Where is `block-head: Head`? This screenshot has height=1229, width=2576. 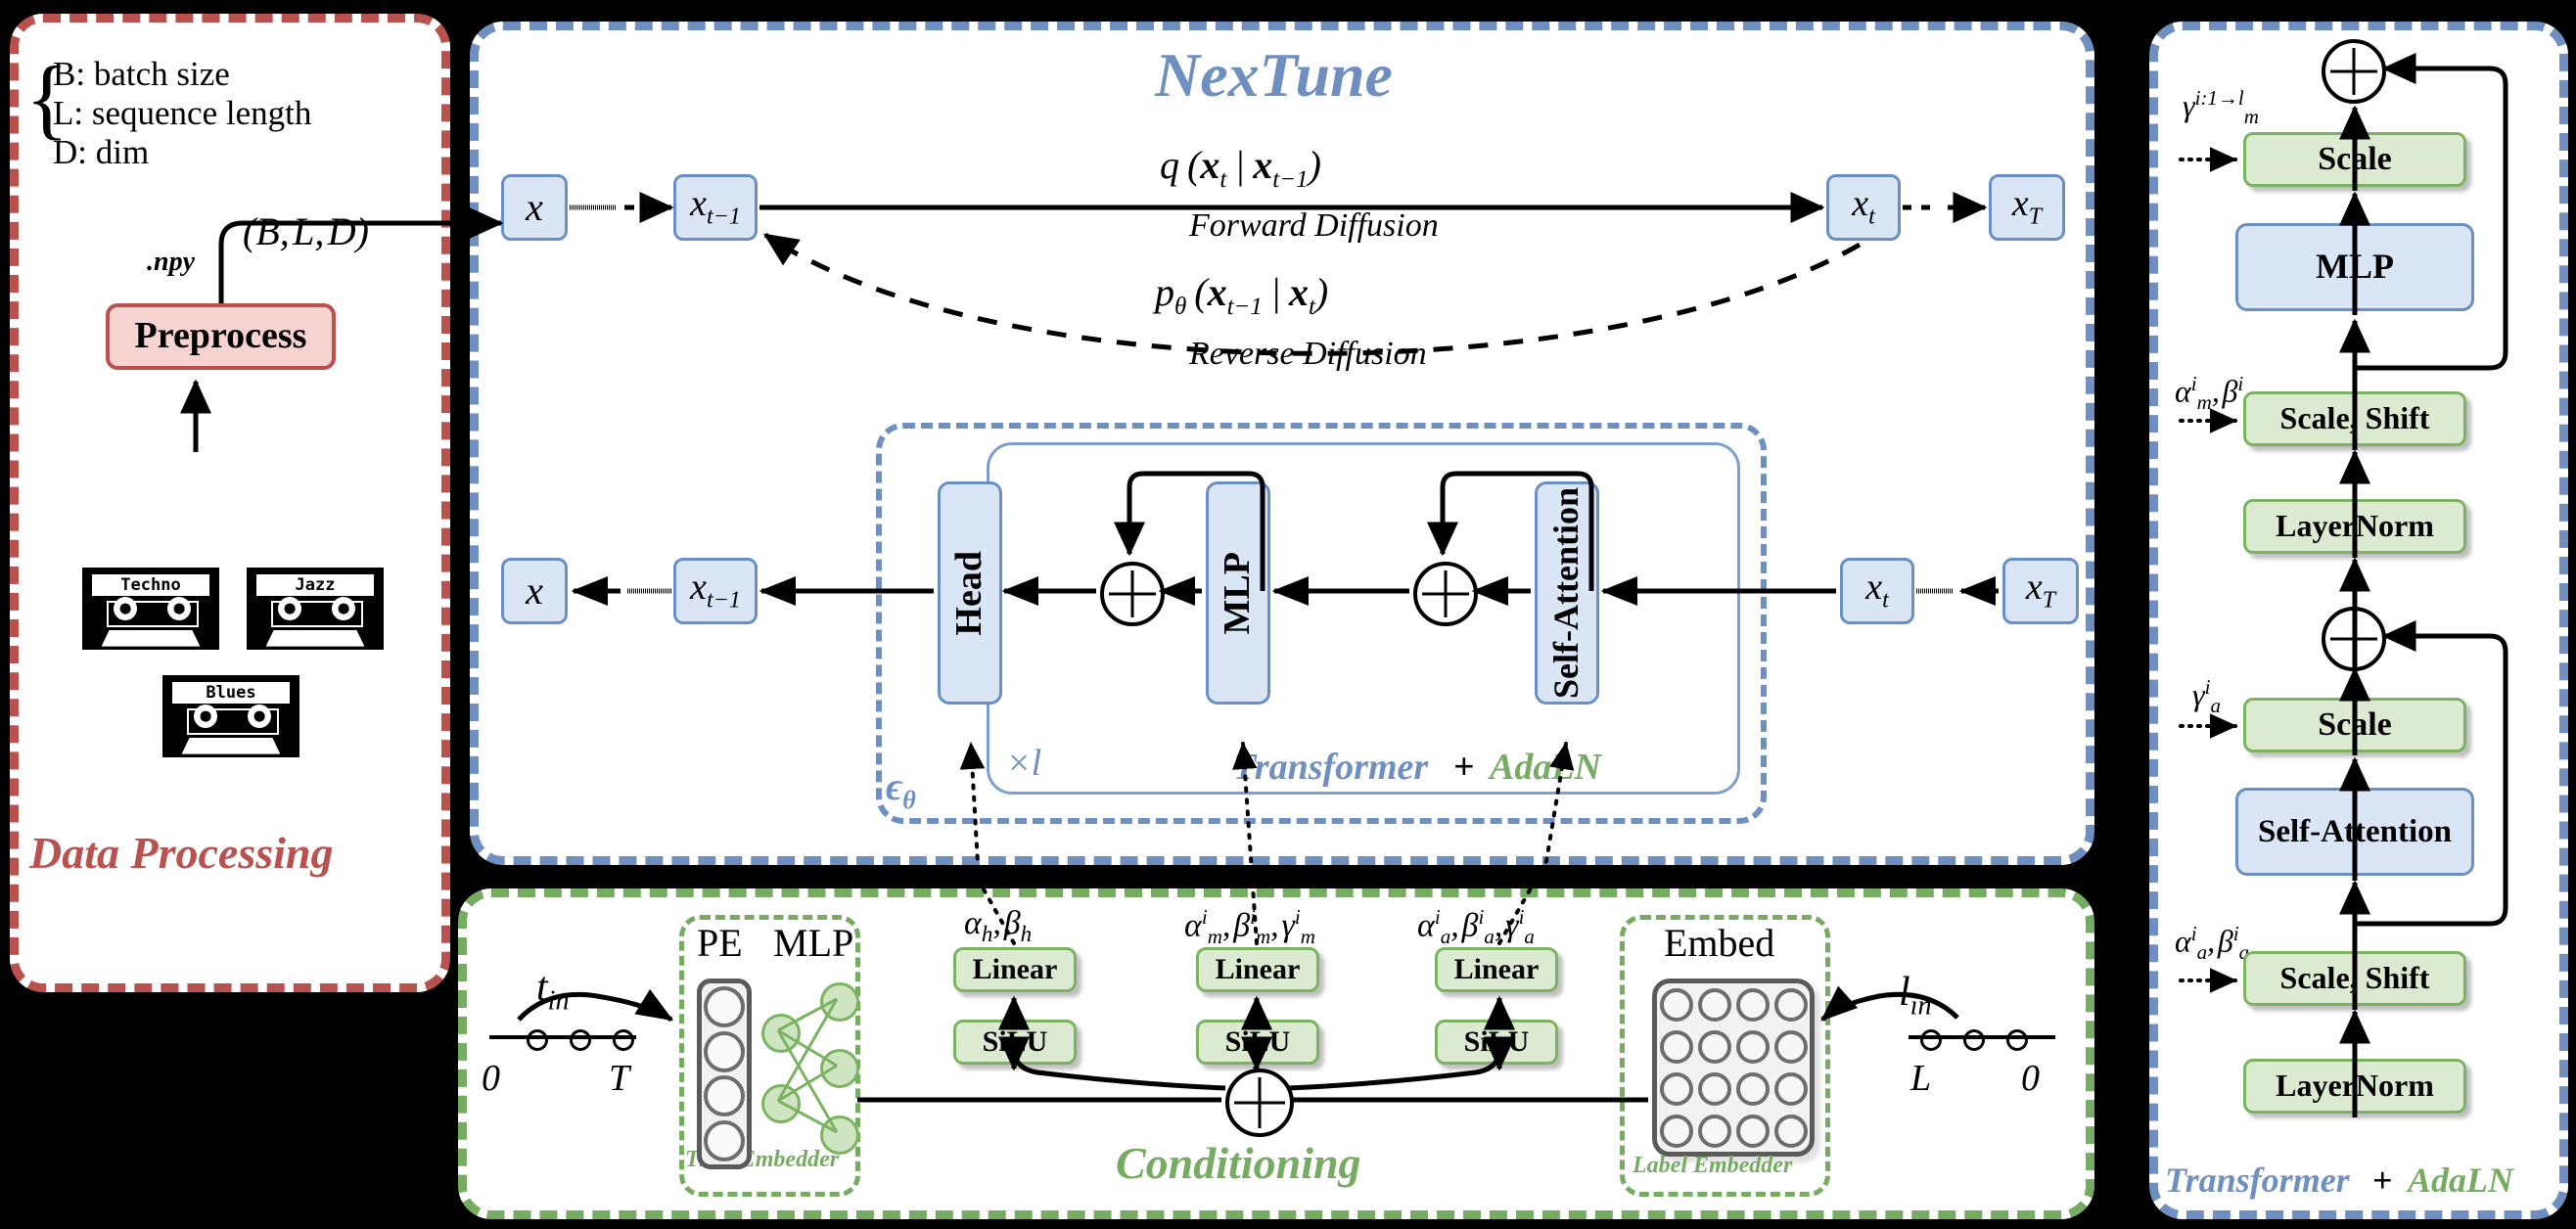 block-head: Head is located at coordinates (970, 593).